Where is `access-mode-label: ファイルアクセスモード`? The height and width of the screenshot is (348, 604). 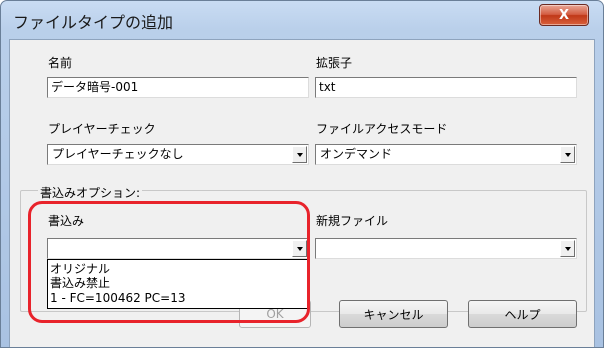 access-mode-label: ファイルアクセスモード is located at coordinates (382, 129).